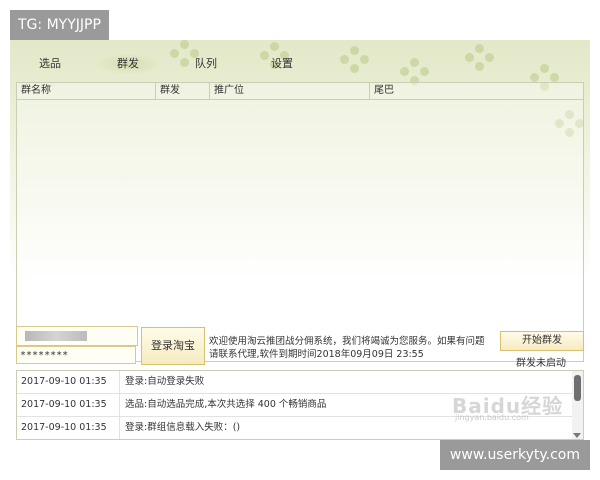  I want to click on overlay-site-label: www.userkyty.com, so click(514, 455).